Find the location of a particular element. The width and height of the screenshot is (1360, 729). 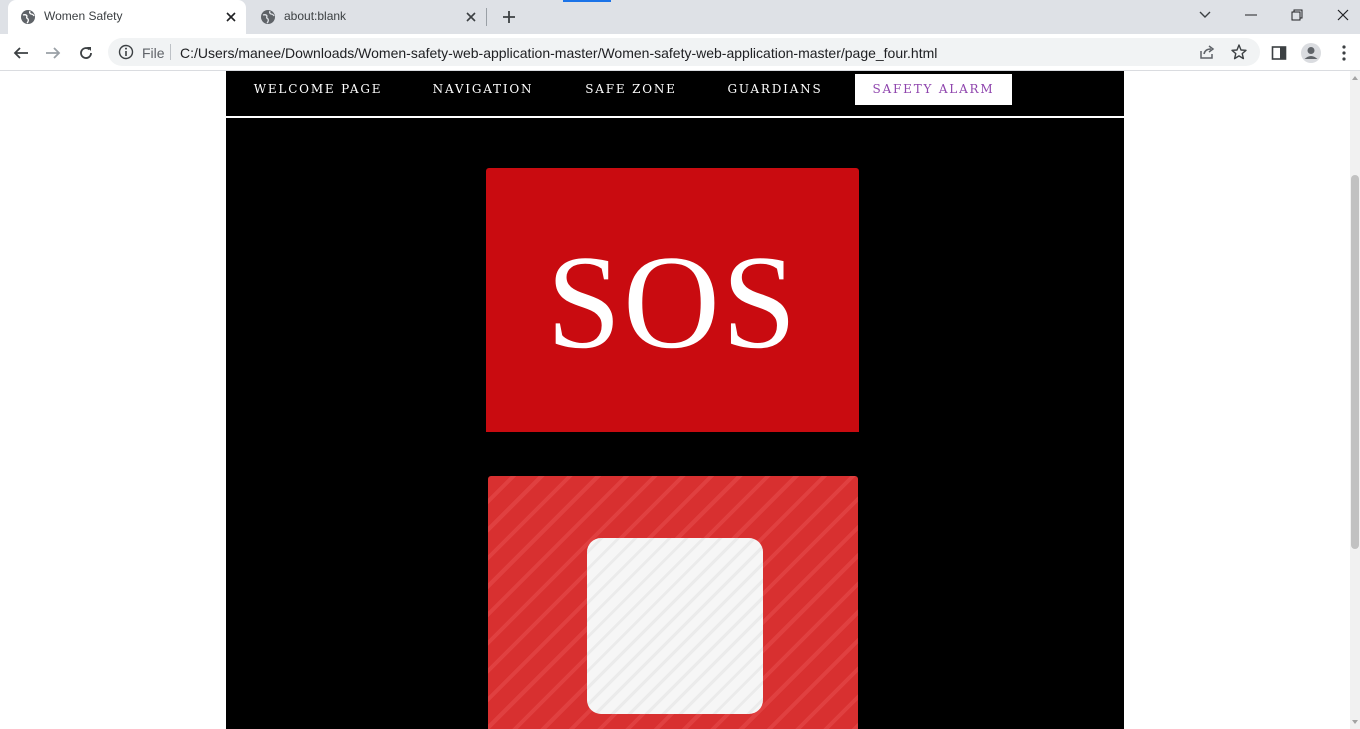

scroll-down-arrow is located at coordinates (1355, 722).